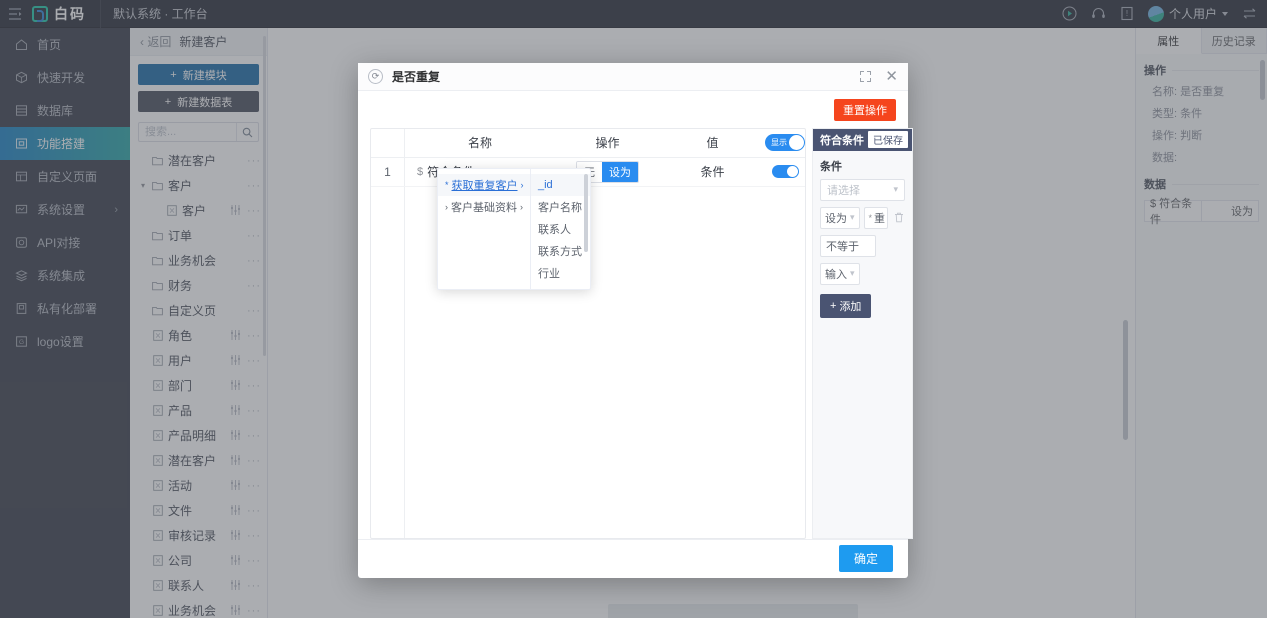 The width and height of the screenshot is (1267, 618). Describe the element at coordinates (447, 185) in the screenshot. I see `cascader-item-lead: *` at that location.